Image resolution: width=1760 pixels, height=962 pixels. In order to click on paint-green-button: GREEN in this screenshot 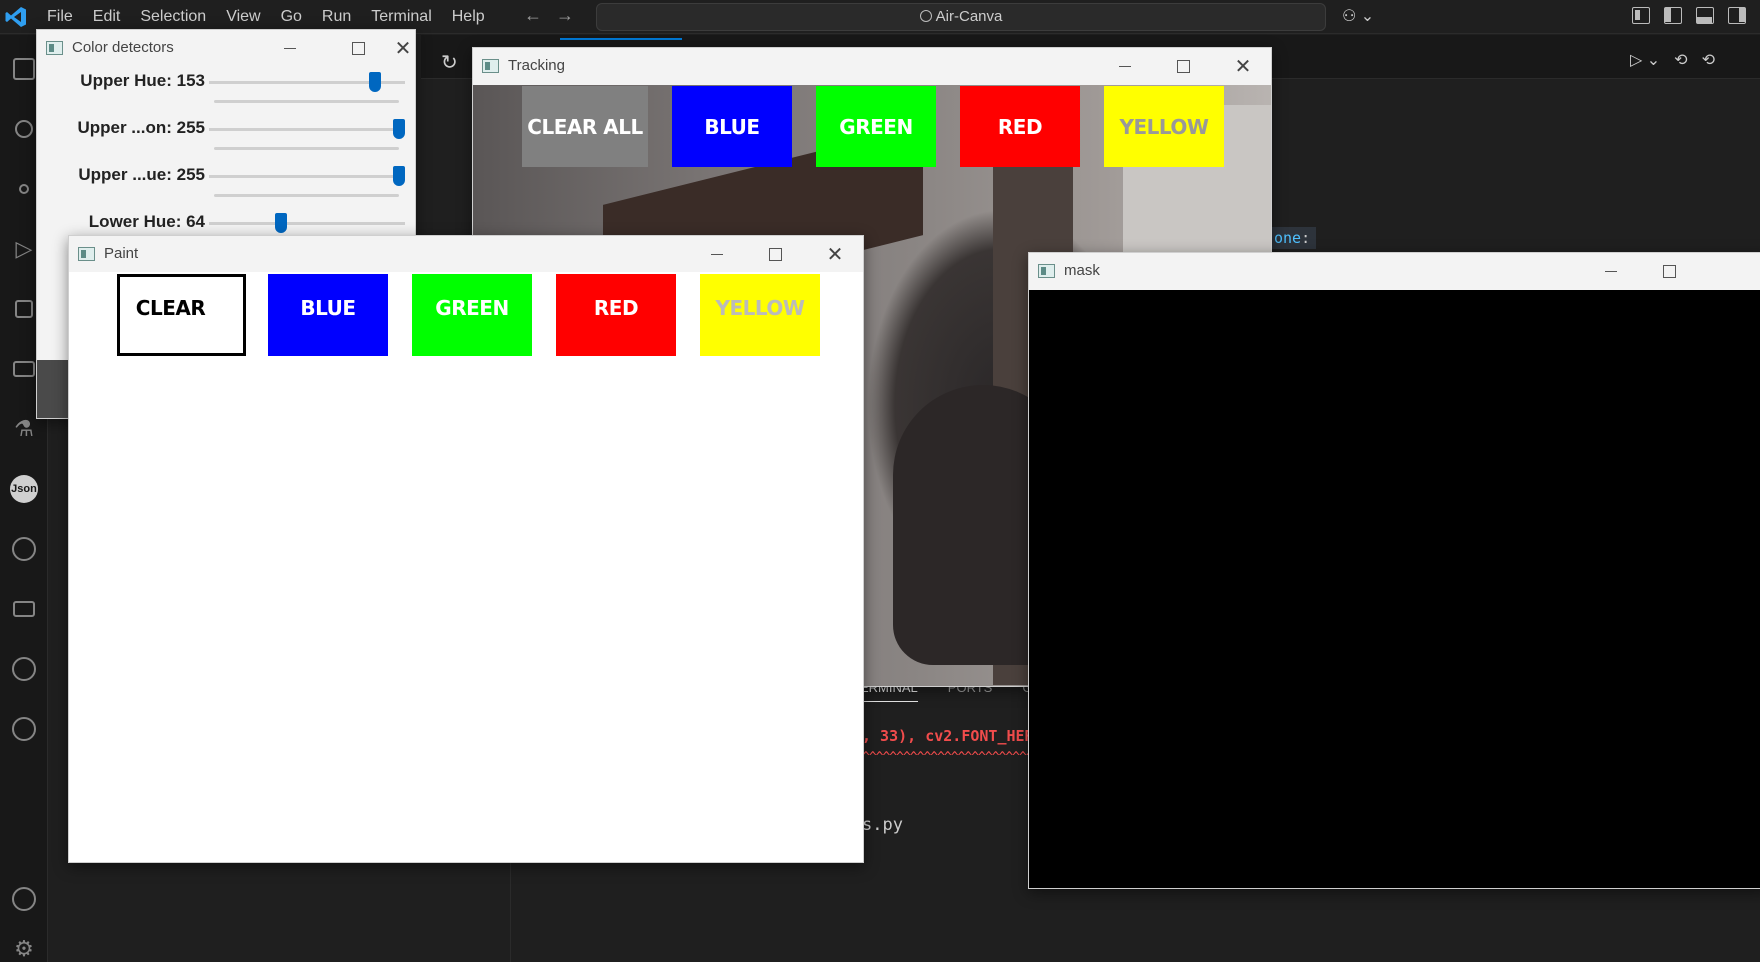, I will do `click(472, 315)`.